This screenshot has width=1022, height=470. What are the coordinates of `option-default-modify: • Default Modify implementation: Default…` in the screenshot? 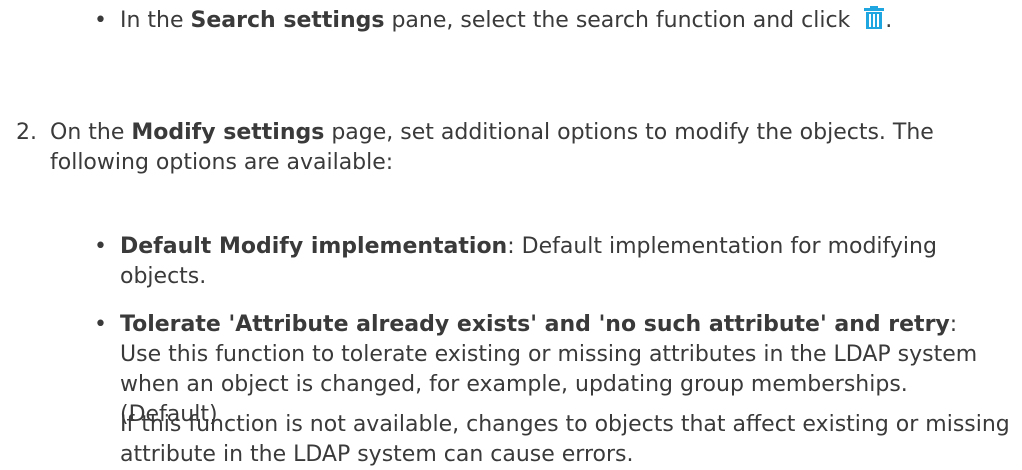 It's located at (547, 262).